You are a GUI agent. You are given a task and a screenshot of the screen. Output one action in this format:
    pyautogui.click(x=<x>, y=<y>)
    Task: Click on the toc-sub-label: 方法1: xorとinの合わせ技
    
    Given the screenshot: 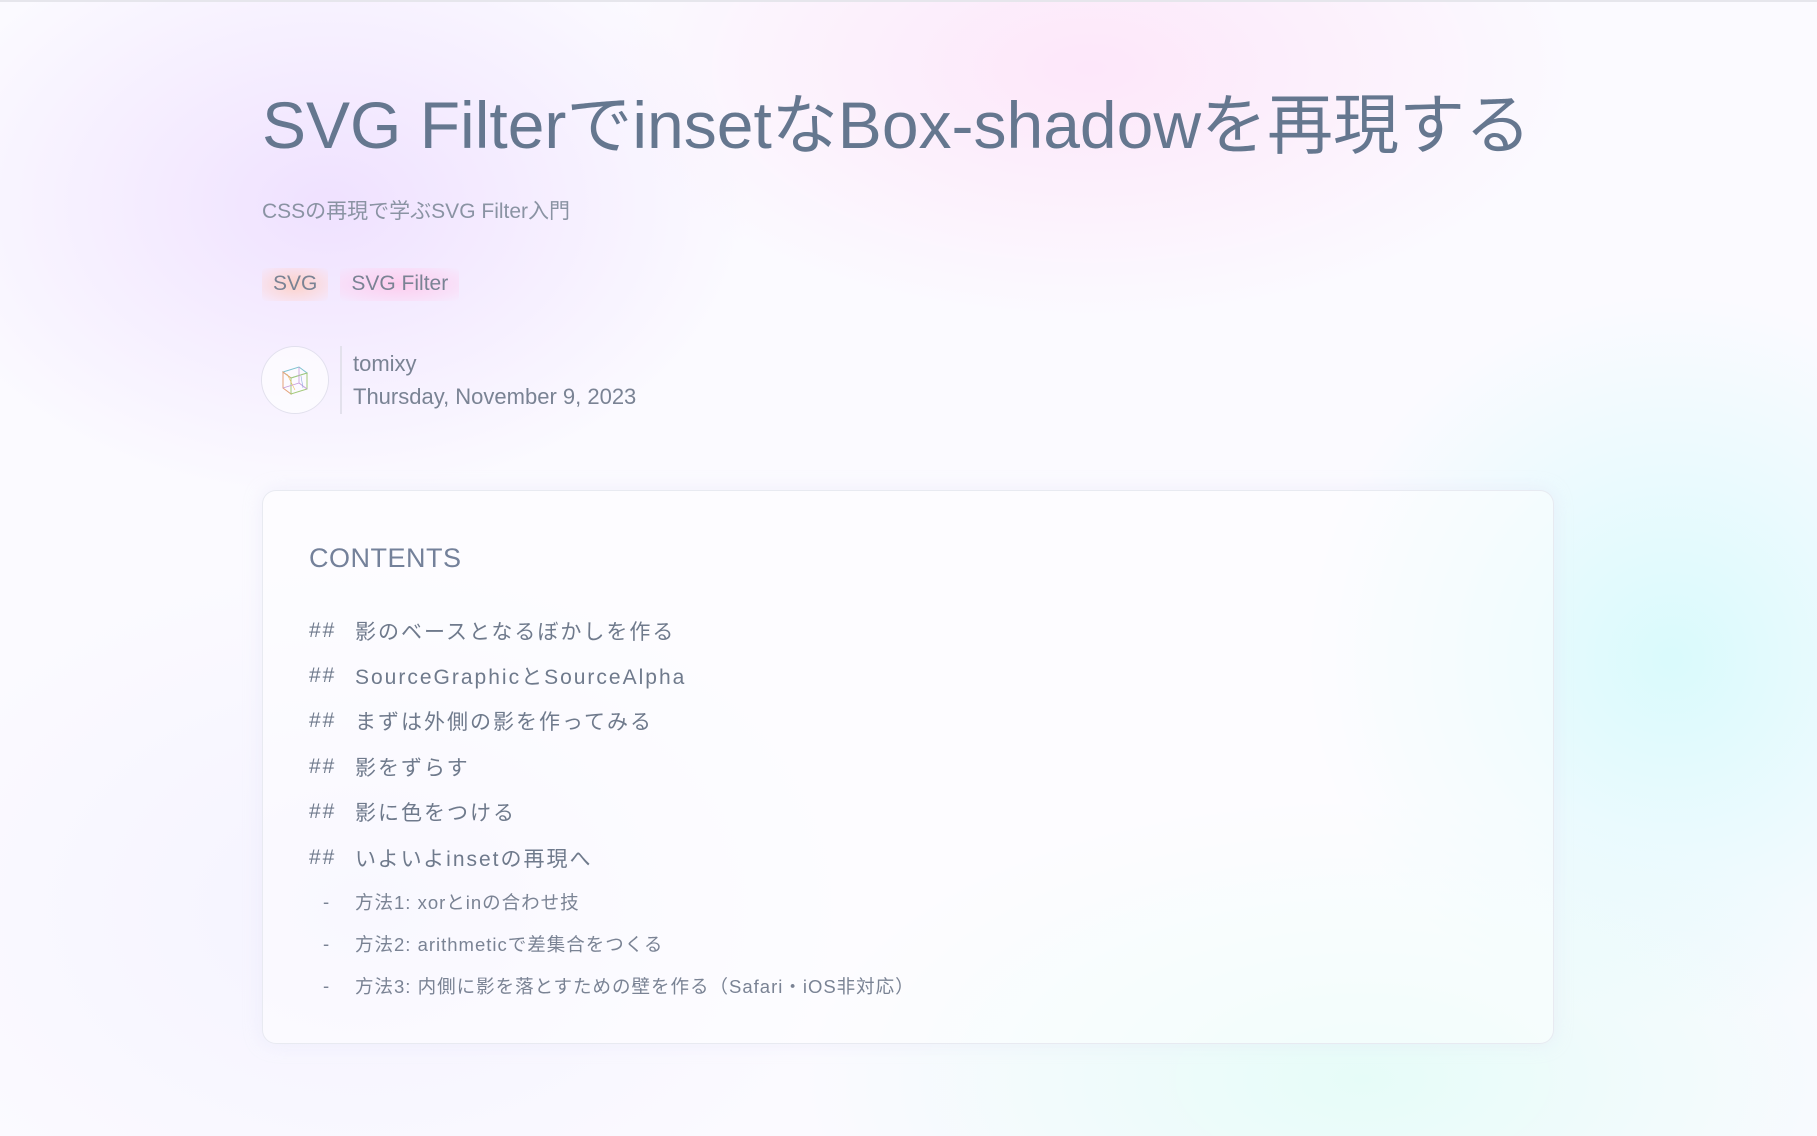 What is the action you would take?
    pyautogui.click(x=467, y=902)
    